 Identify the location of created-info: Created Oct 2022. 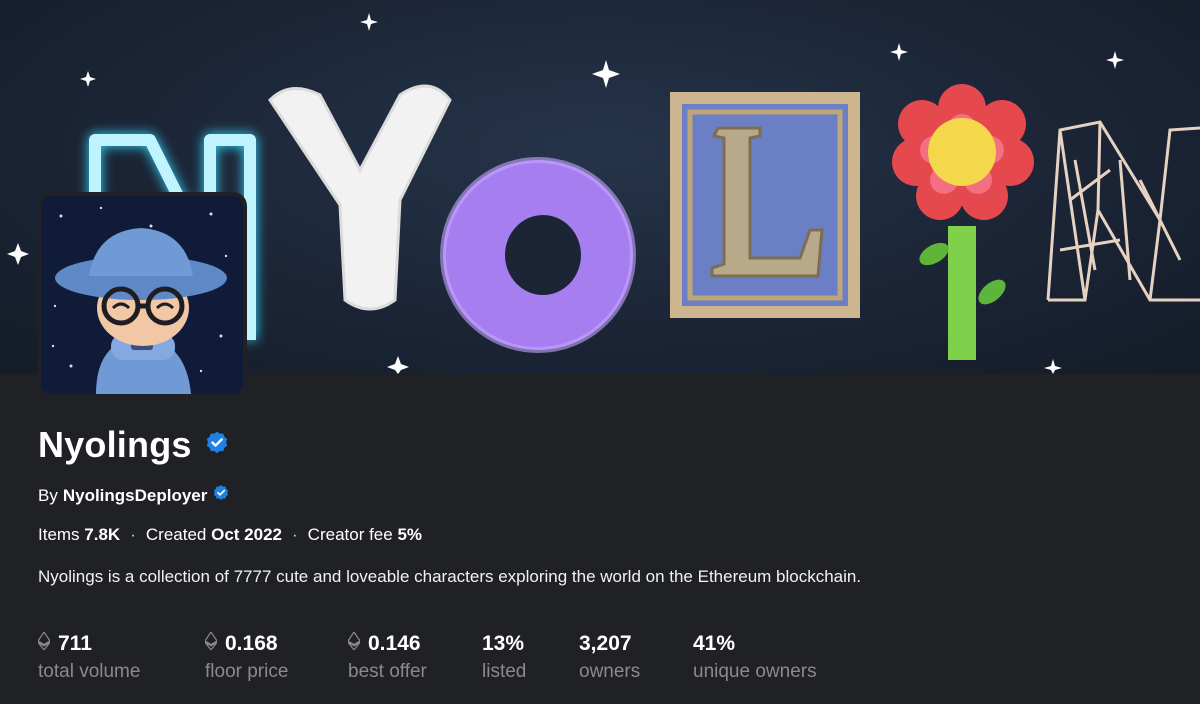
(213, 534).